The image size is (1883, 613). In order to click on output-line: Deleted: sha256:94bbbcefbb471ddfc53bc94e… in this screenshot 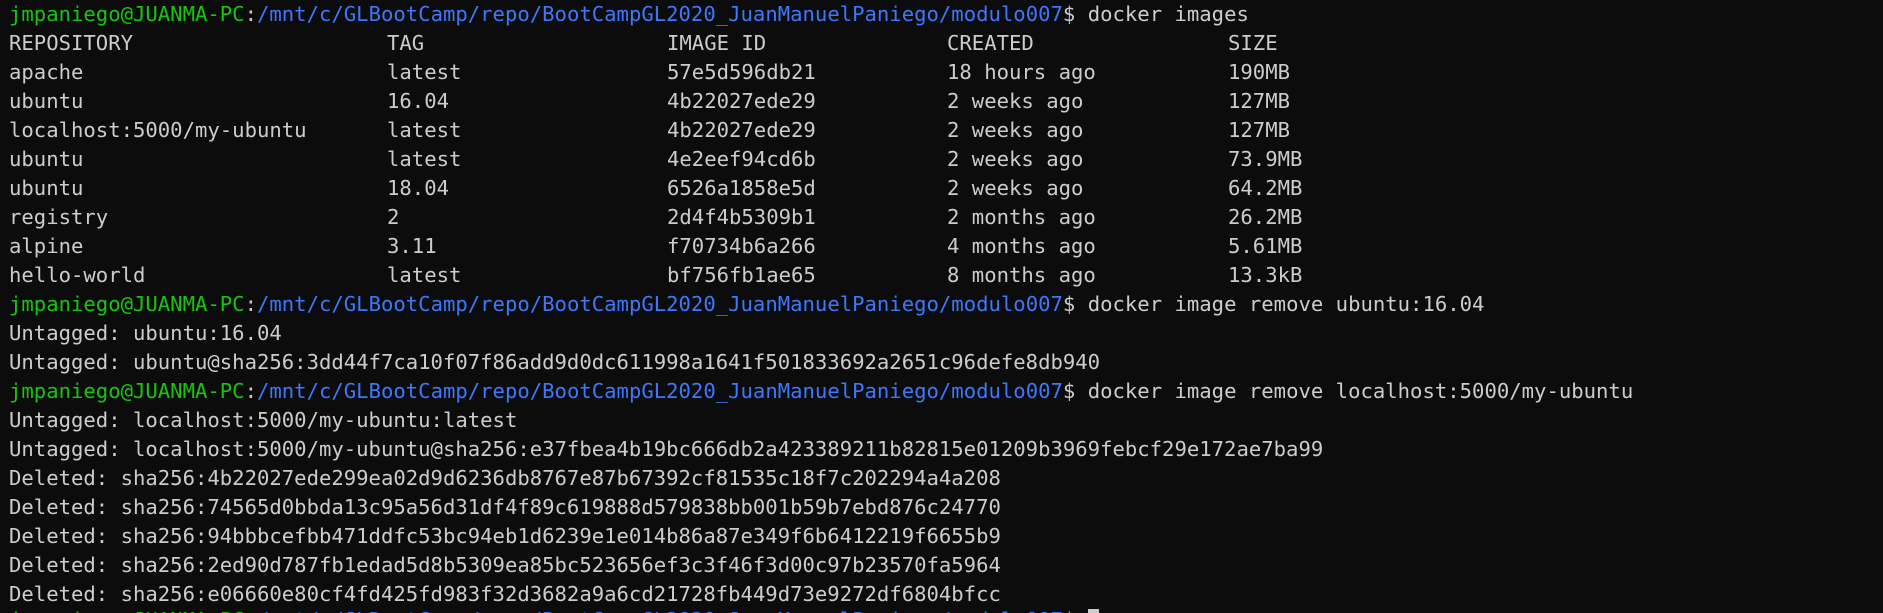, I will do `click(505, 536)`.